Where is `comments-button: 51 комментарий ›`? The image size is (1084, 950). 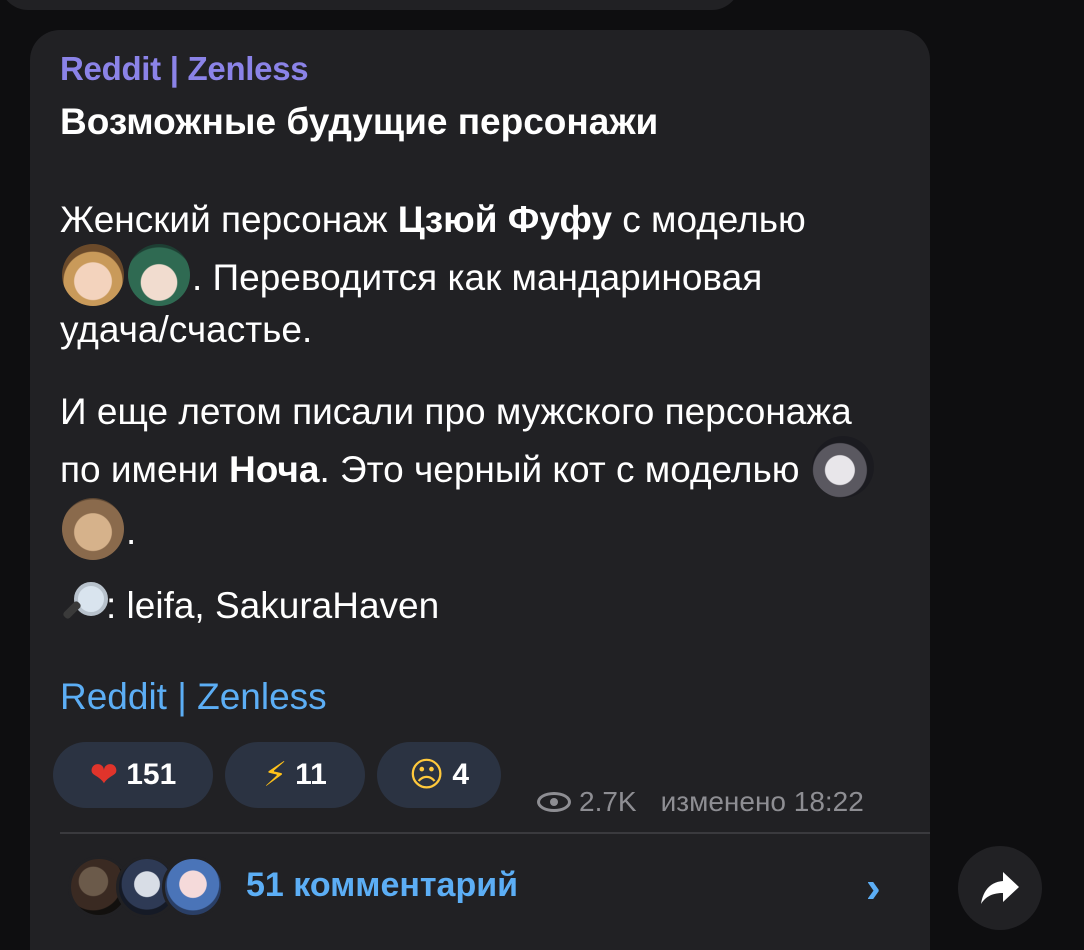
comments-button: 51 комментарий › is located at coordinates (490, 888).